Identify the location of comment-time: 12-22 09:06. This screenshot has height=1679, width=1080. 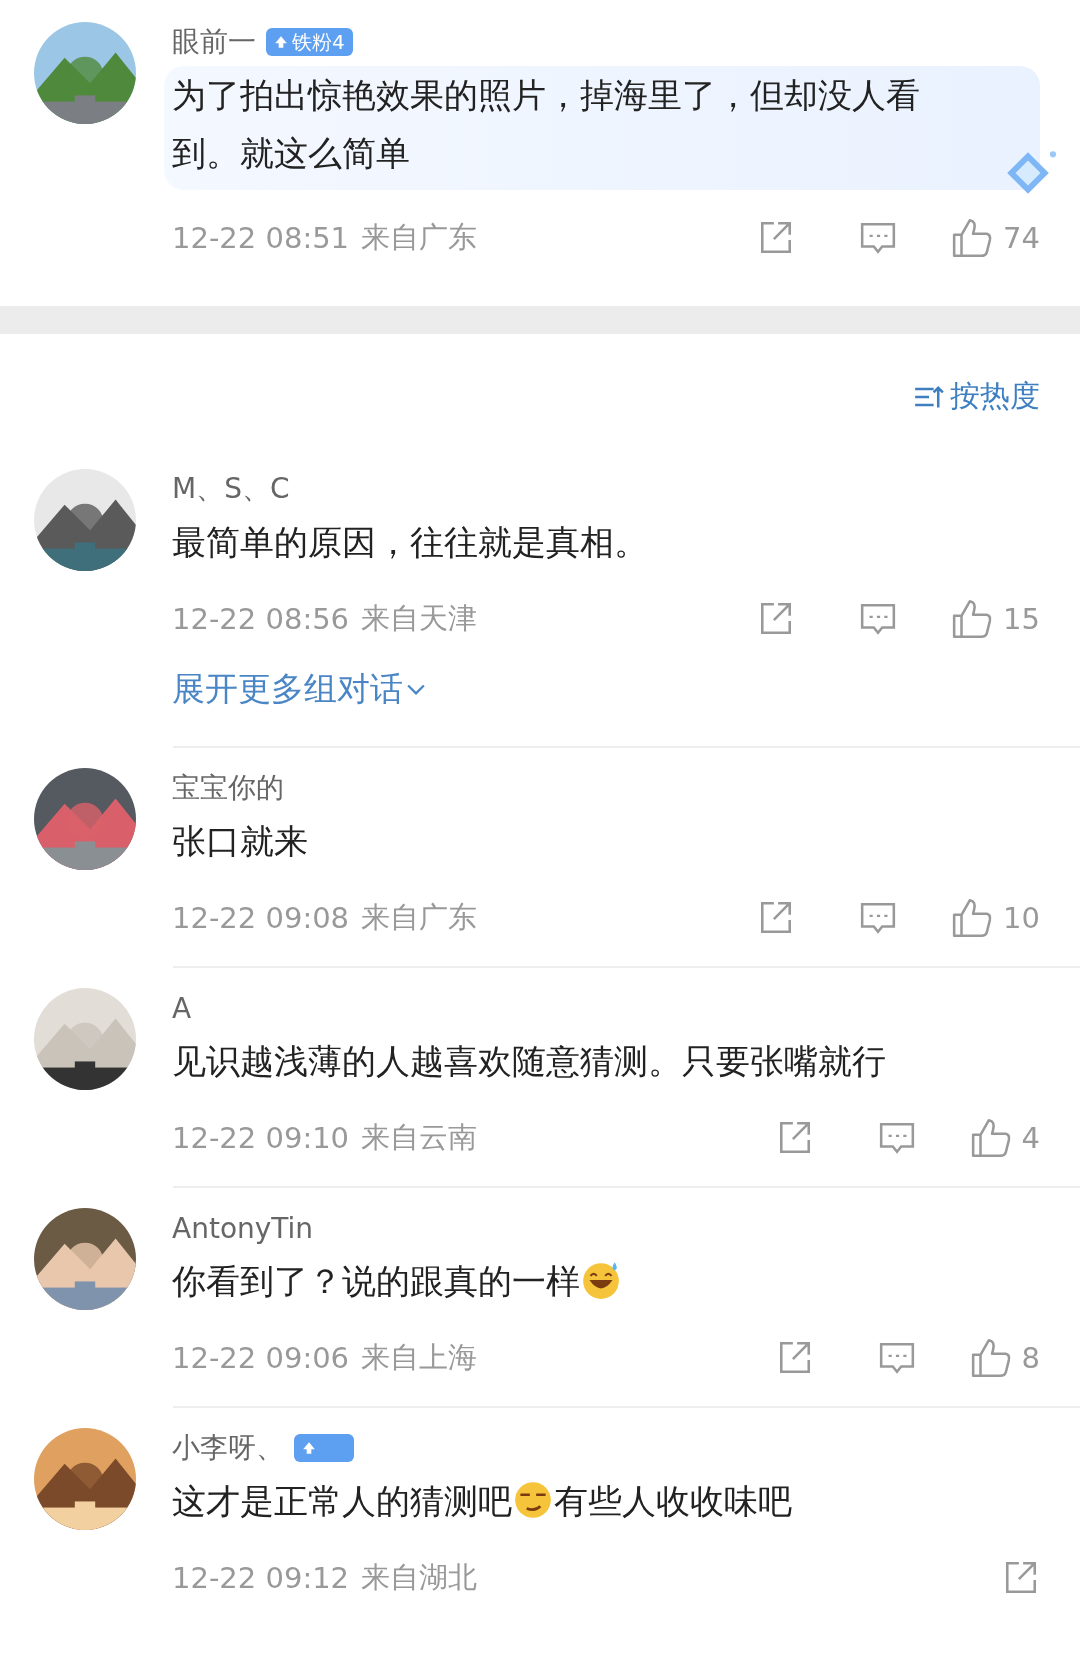
(261, 1358).